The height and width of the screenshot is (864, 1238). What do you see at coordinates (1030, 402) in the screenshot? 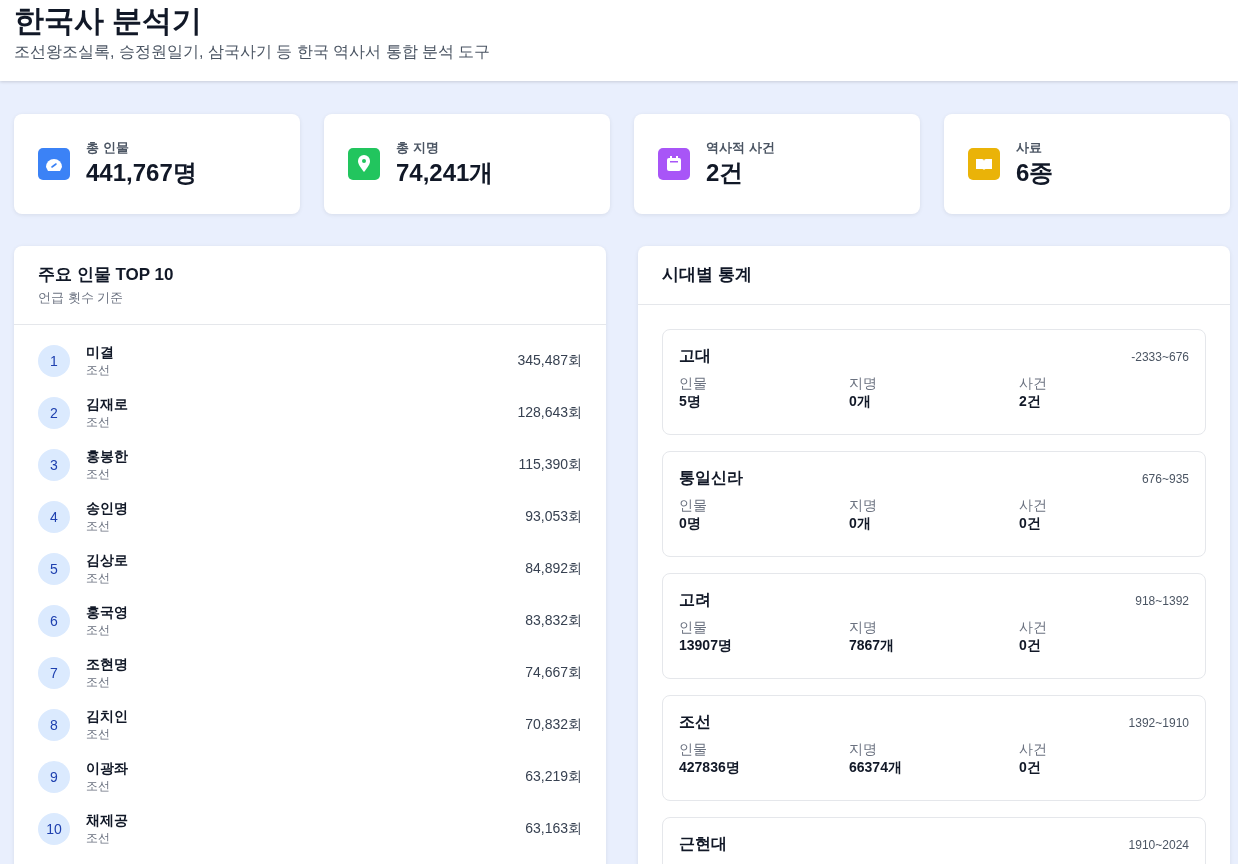
I see `metric-value: 2건` at bounding box center [1030, 402].